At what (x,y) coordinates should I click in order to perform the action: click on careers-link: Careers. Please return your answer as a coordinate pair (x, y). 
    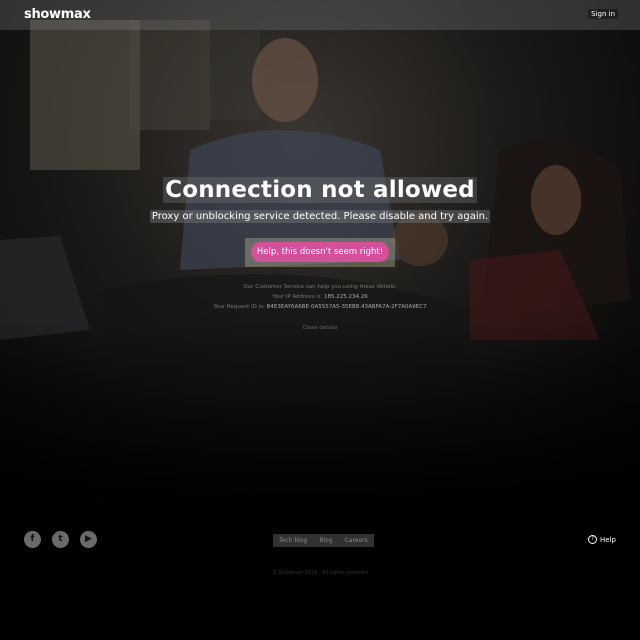
    Looking at the image, I should click on (356, 540).